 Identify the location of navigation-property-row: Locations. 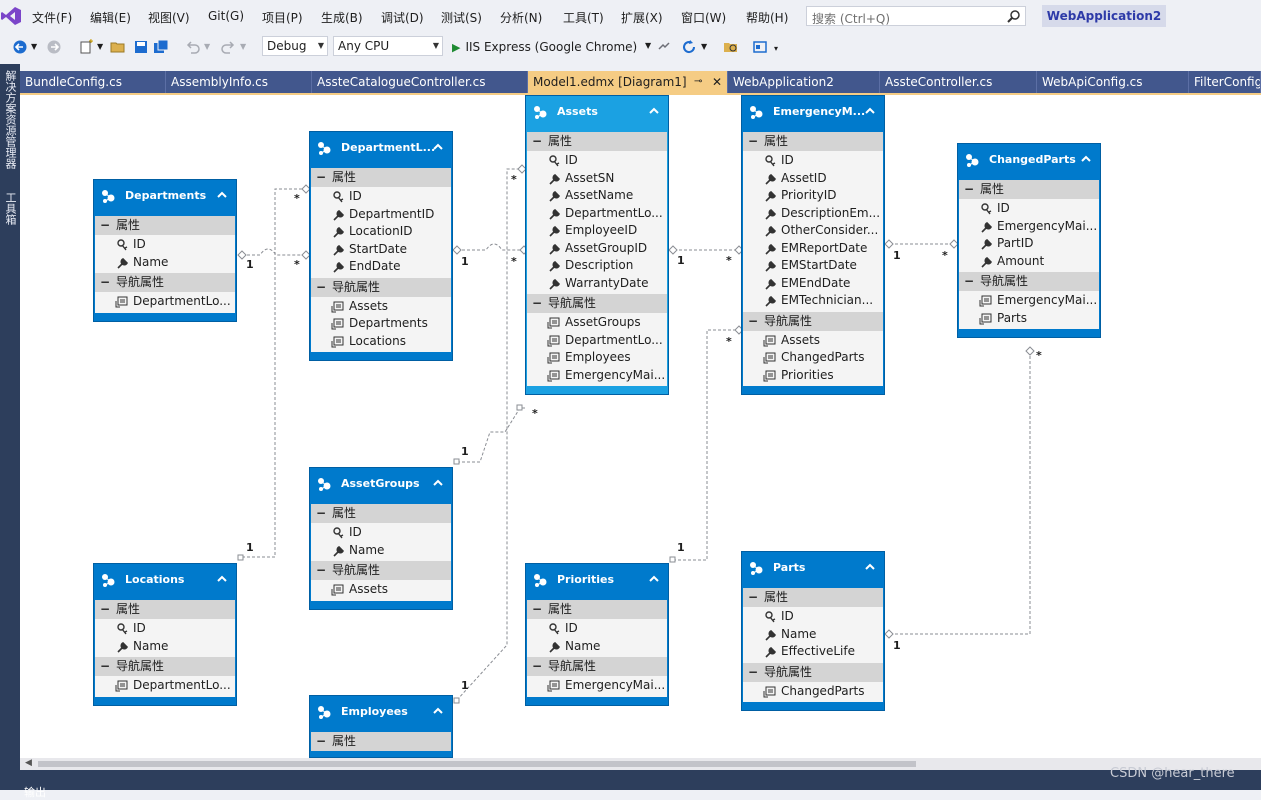
(381, 342).